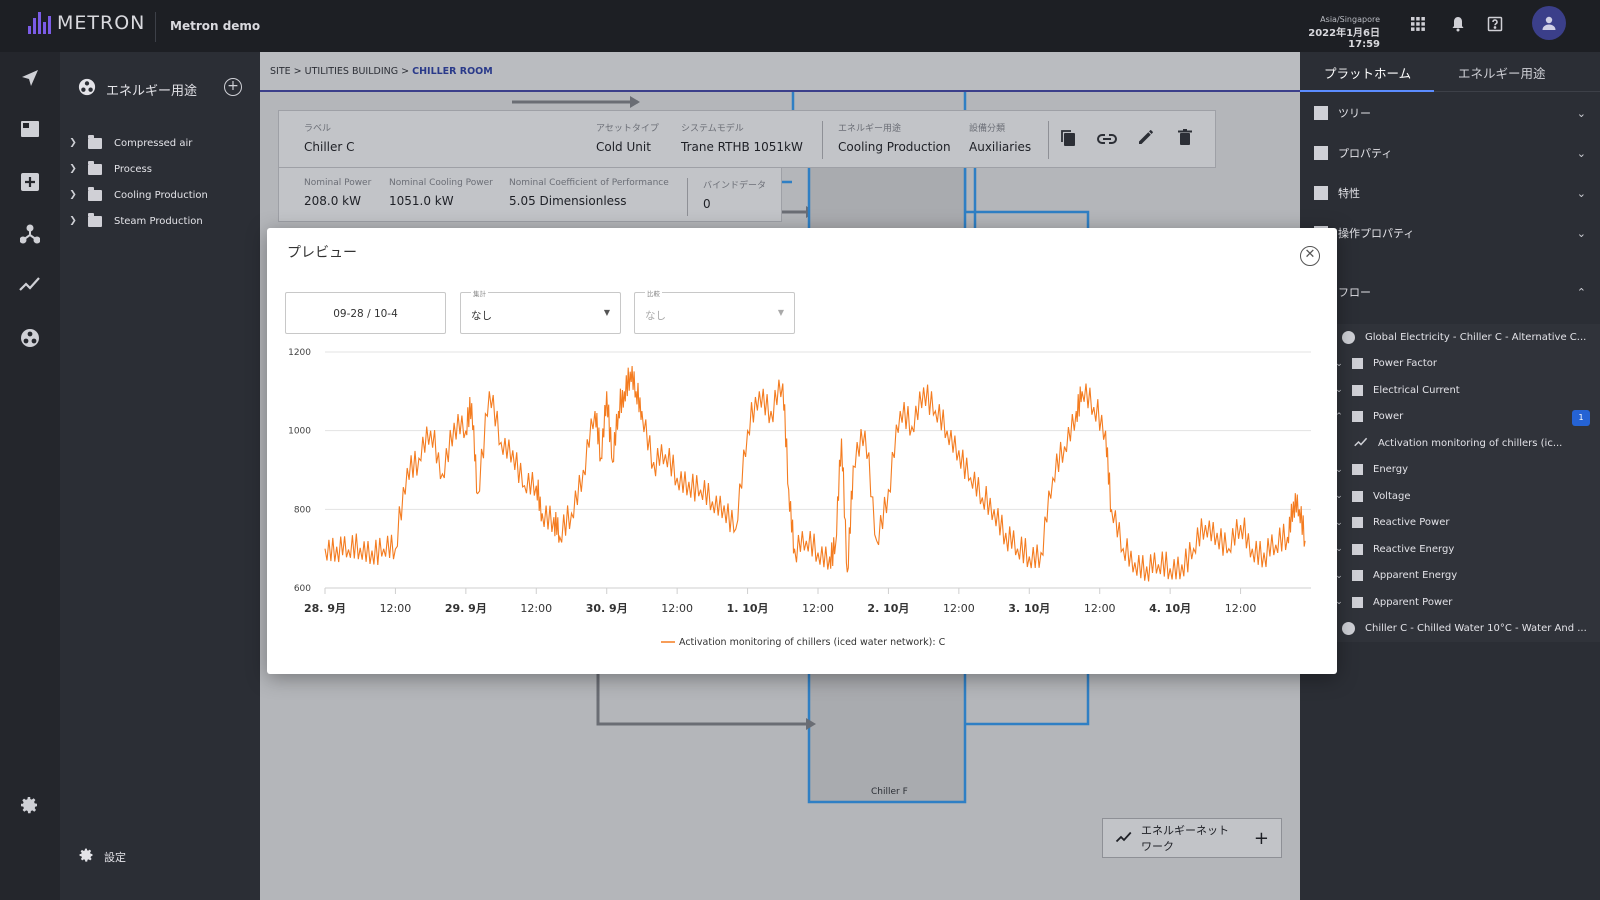 This screenshot has height=900, width=1600. Describe the element at coordinates (1310, 256) in the screenshot. I see `close-icon: ✕` at that location.